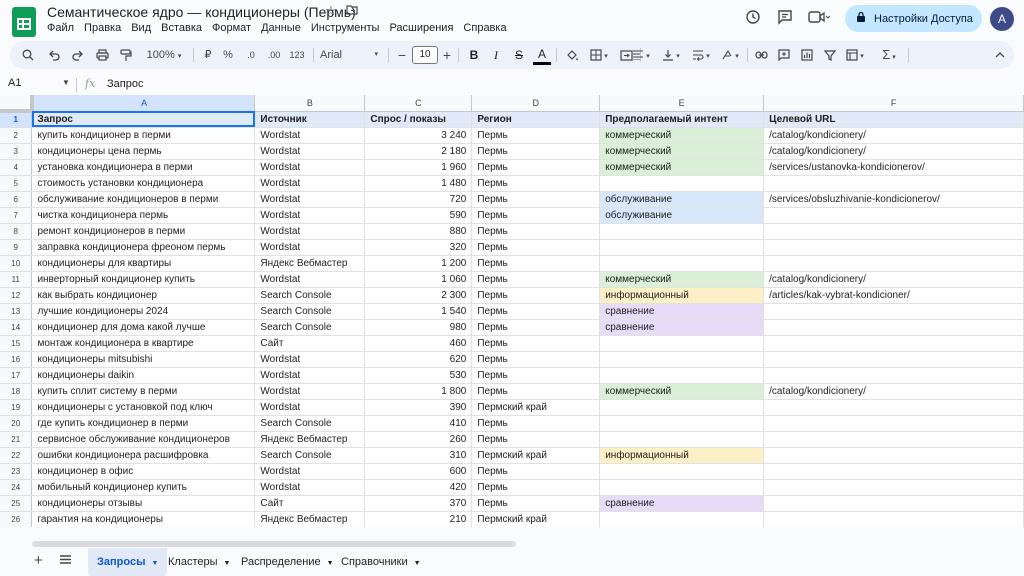  What do you see at coordinates (310, 119) in the screenshot?
I see `header-cell-source: Источник` at bounding box center [310, 119].